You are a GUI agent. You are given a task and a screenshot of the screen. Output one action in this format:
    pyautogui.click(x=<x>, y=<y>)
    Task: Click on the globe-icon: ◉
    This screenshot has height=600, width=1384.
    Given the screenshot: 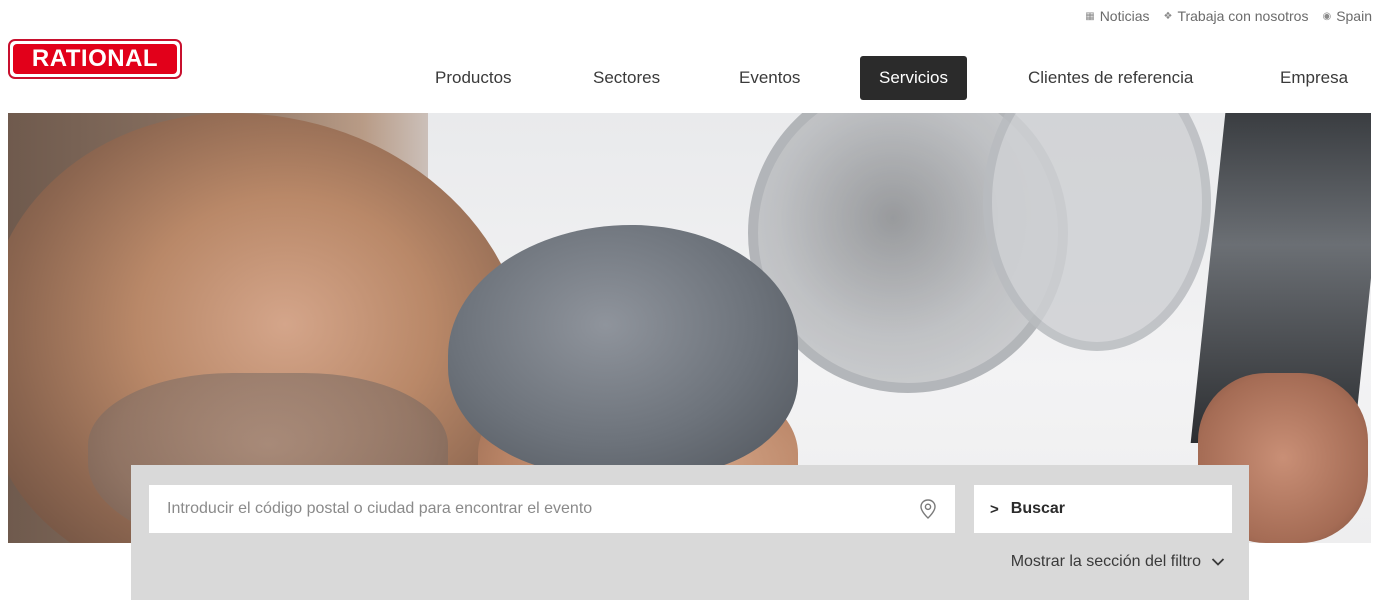 What is the action you would take?
    pyautogui.click(x=1327, y=16)
    